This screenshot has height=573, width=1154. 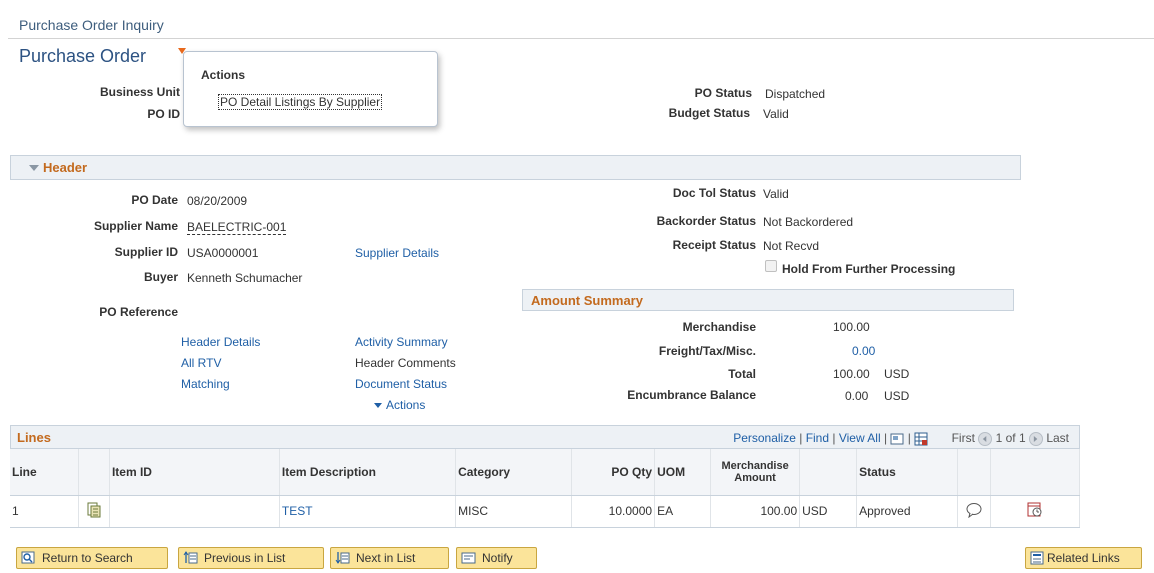 What do you see at coordinates (683, 511) in the screenshot?
I see `cell-uom: EA` at bounding box center [683, 511].